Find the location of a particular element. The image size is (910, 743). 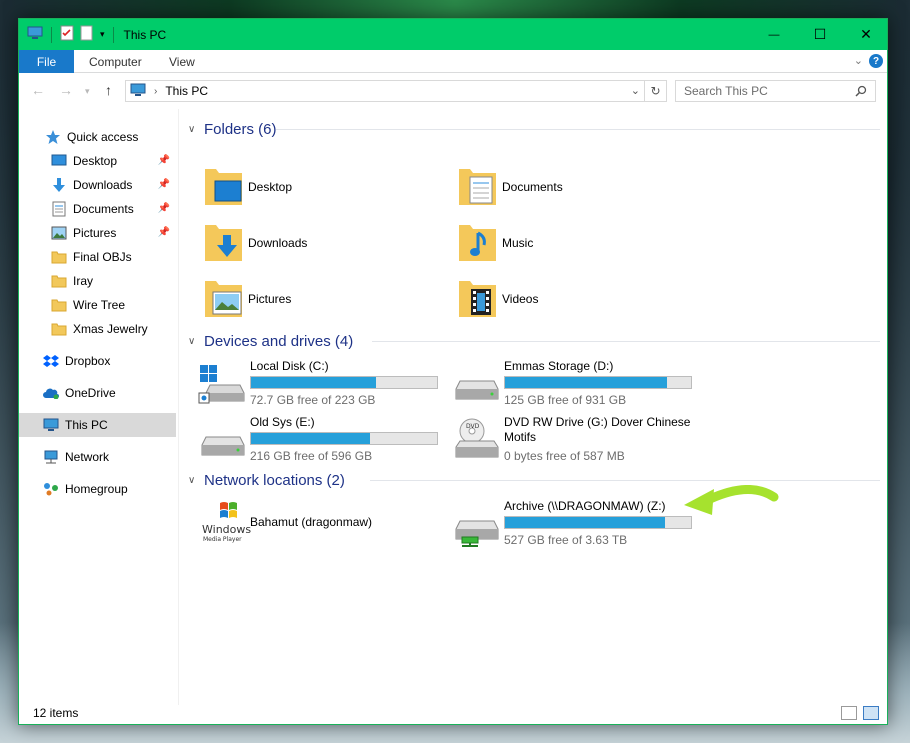

sidebar-item-documents: Documents 📌 is located at coordinates (97, 209).